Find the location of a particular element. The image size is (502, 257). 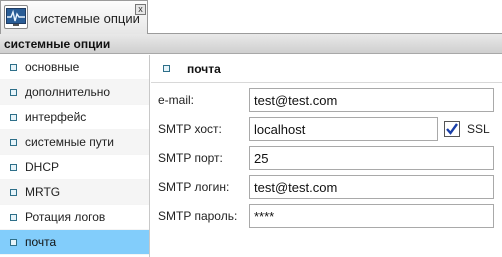

sidebar-item-system-paths: системные пути is located at coordinates (74, 142).